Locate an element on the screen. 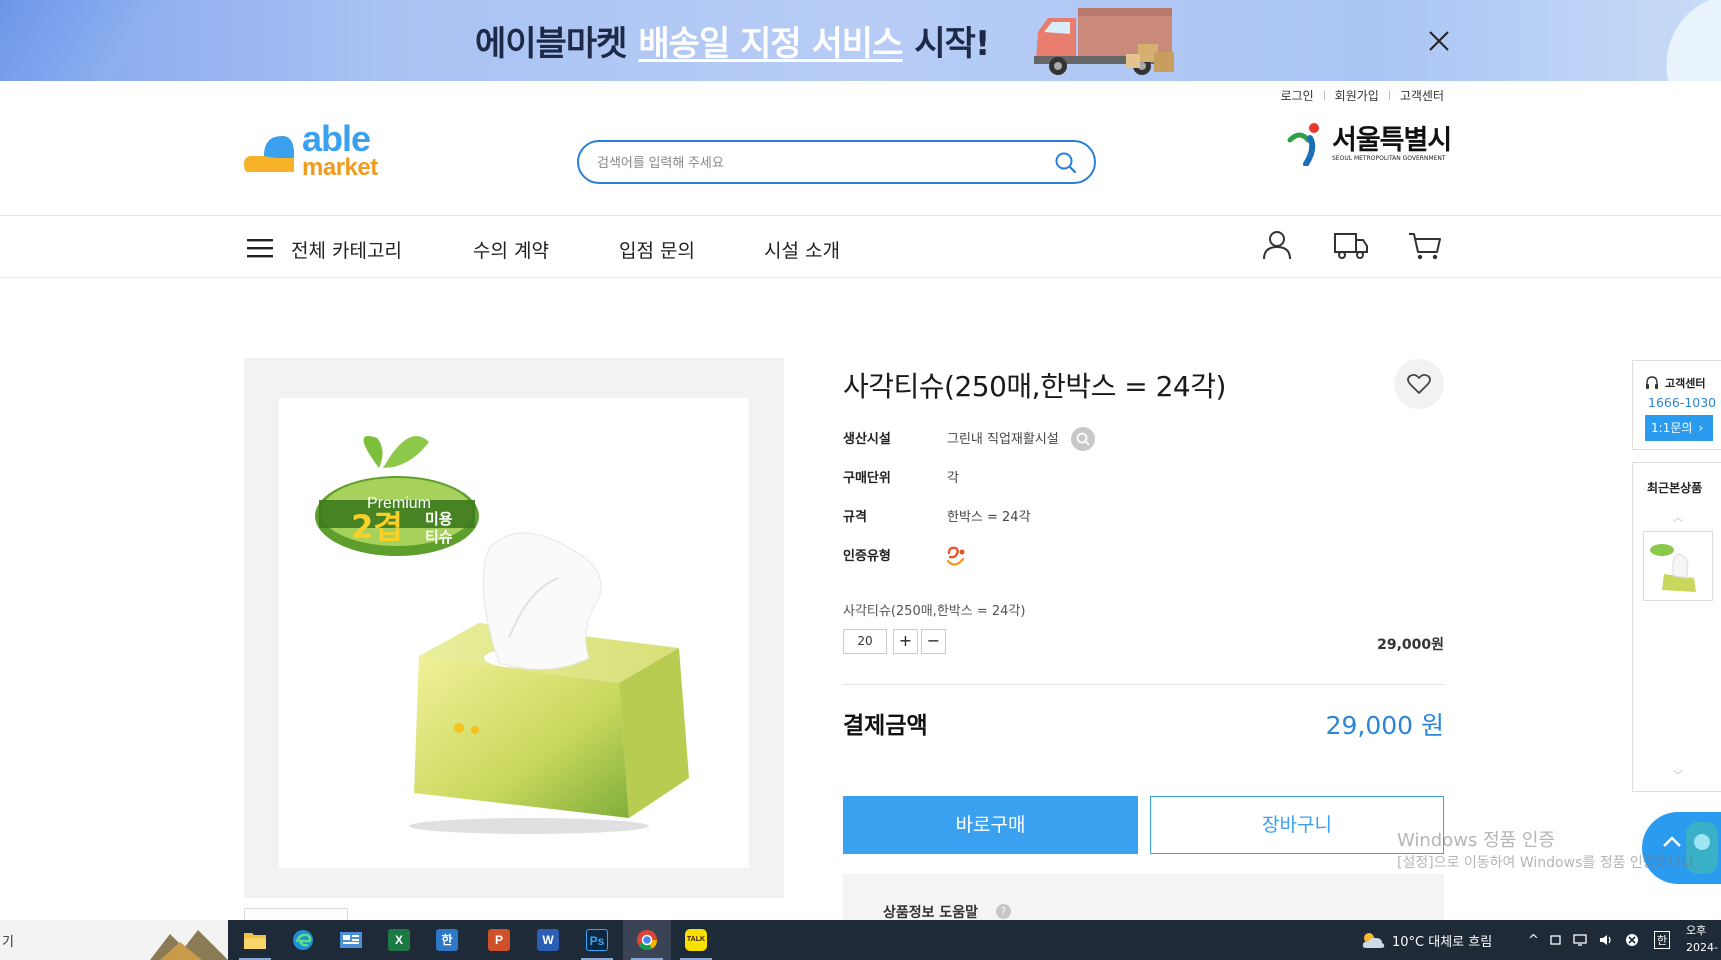  taskbar-excel-icon: X is located at coordinates (399, 940).